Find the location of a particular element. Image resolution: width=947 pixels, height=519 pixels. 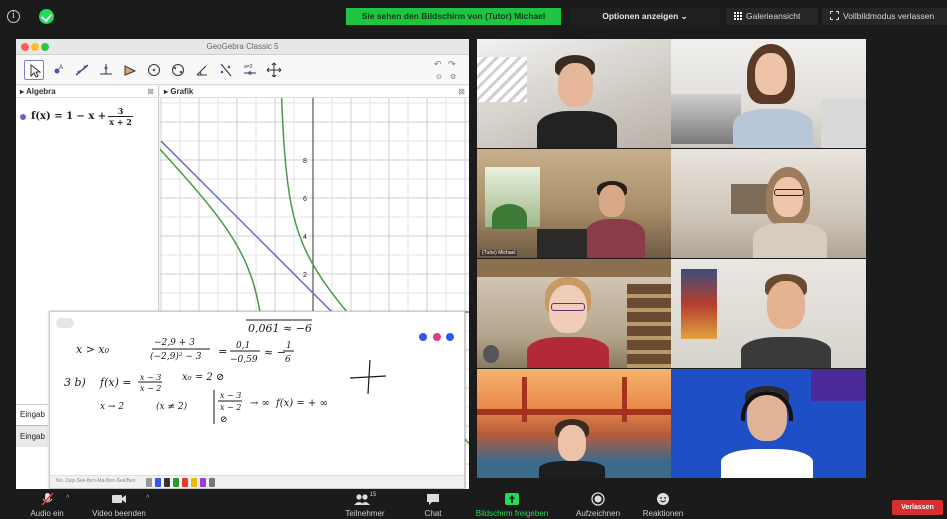

y-tick-label: 2 is located at coordinates (305, 275).